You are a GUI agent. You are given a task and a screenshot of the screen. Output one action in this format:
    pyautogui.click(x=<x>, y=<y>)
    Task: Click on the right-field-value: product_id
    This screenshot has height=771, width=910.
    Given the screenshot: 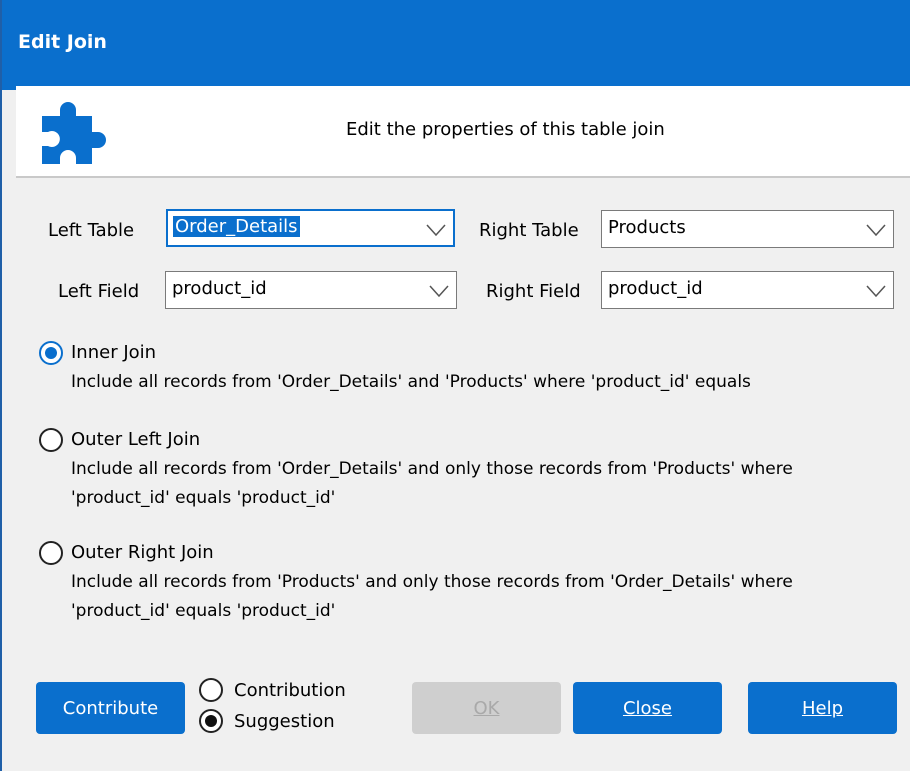 What is the action you would take?
    pyautogui.click(x=655, y=288)
    